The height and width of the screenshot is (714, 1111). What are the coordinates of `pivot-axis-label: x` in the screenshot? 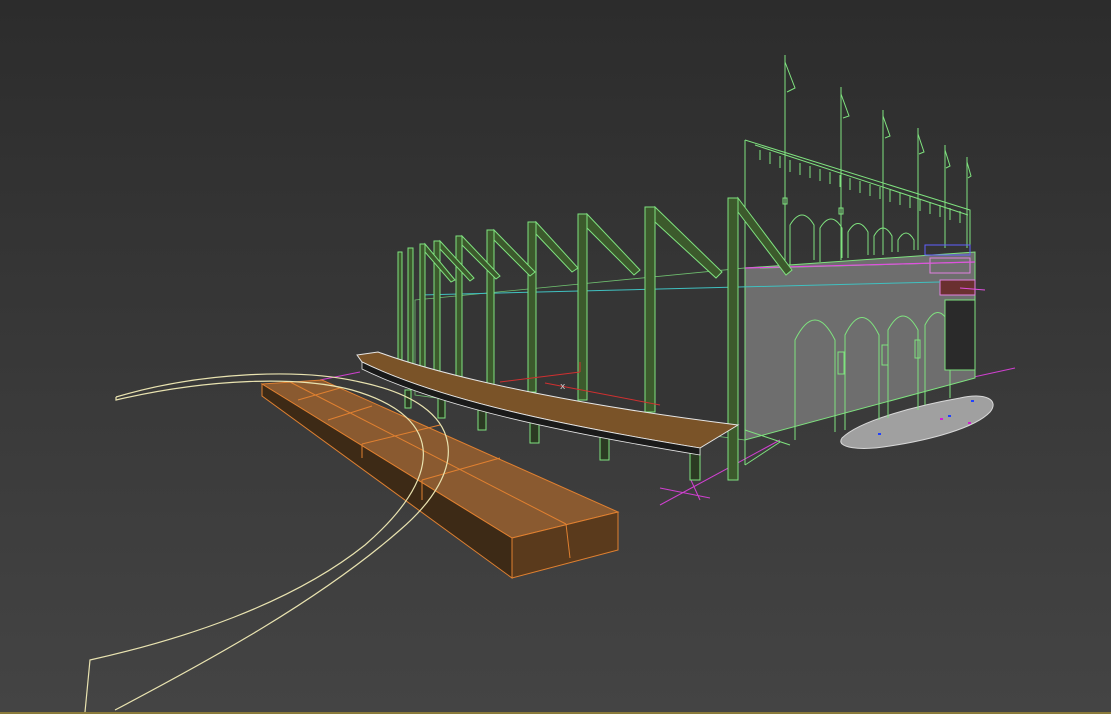 It's located at (563, 387).